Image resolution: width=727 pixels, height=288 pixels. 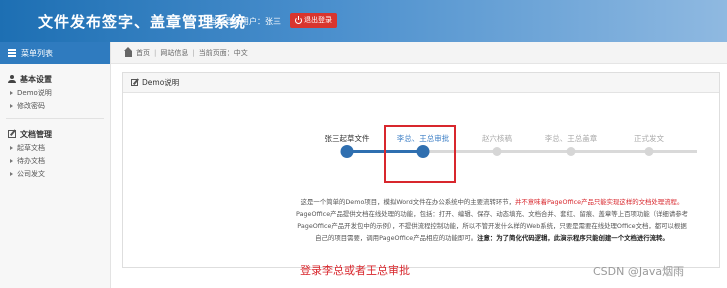 I want to click on sidebar-section-docs: 文档管理 起草文档 待办文档 公司发文, so click(x=55, y=153).